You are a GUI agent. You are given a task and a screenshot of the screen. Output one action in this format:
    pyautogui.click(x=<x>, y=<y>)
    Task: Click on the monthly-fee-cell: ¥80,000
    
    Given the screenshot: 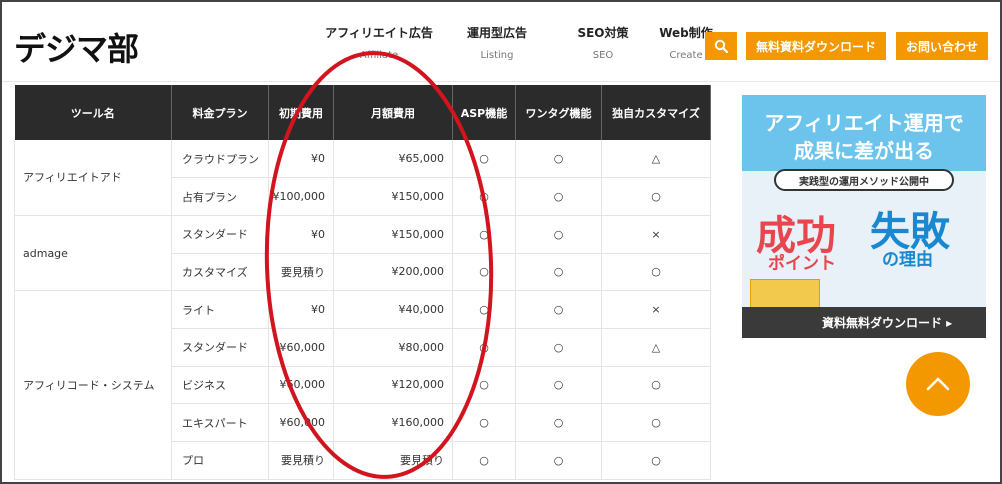 What is the action you would take?
    pyautogui.click(x=393, y=347)
    